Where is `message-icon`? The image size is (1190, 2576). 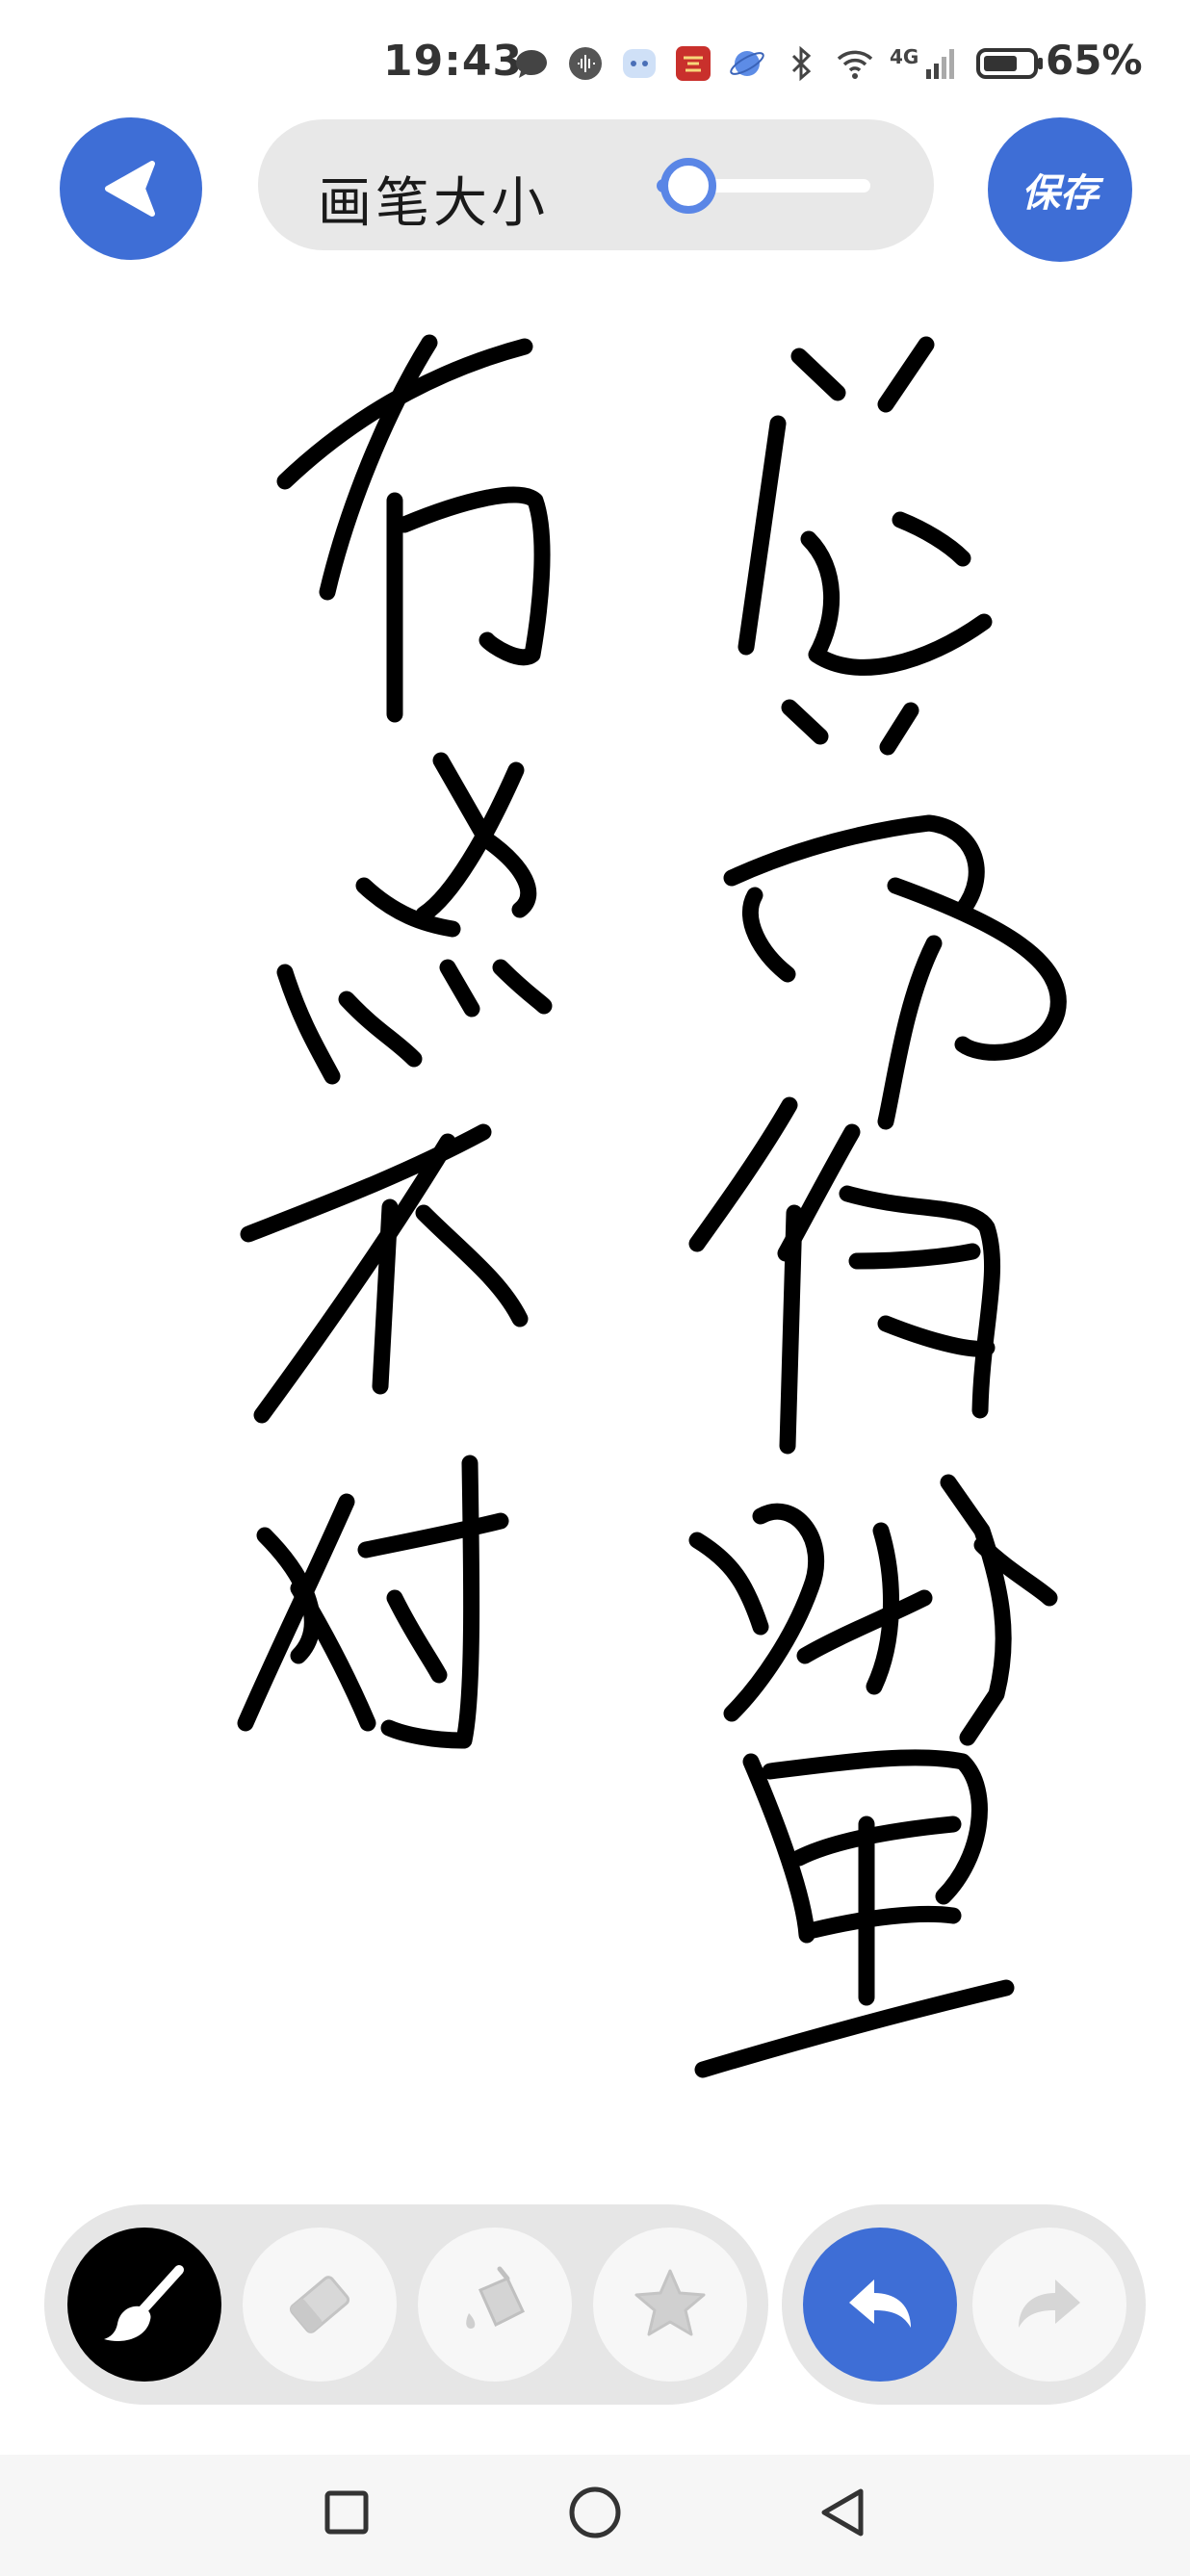 message-icon is located at coordinates (532, 64).